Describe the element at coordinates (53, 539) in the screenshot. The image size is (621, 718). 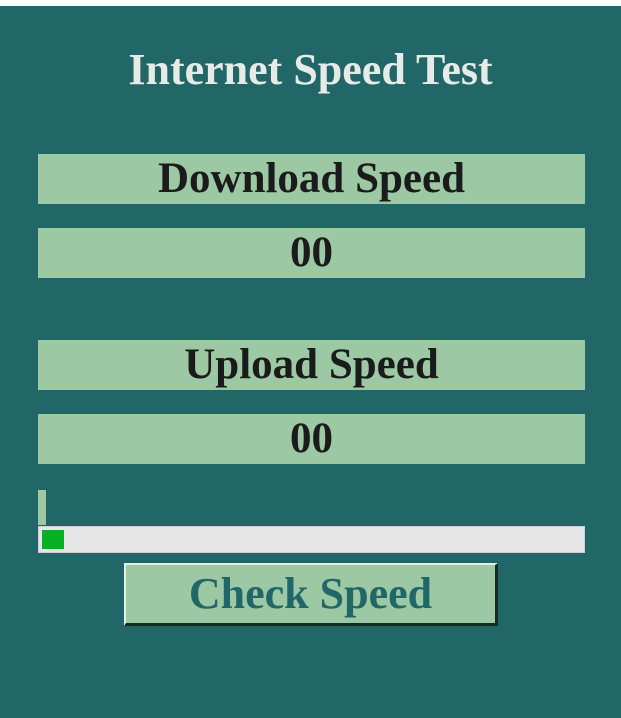
I see `progress-bar-fill` at that location.